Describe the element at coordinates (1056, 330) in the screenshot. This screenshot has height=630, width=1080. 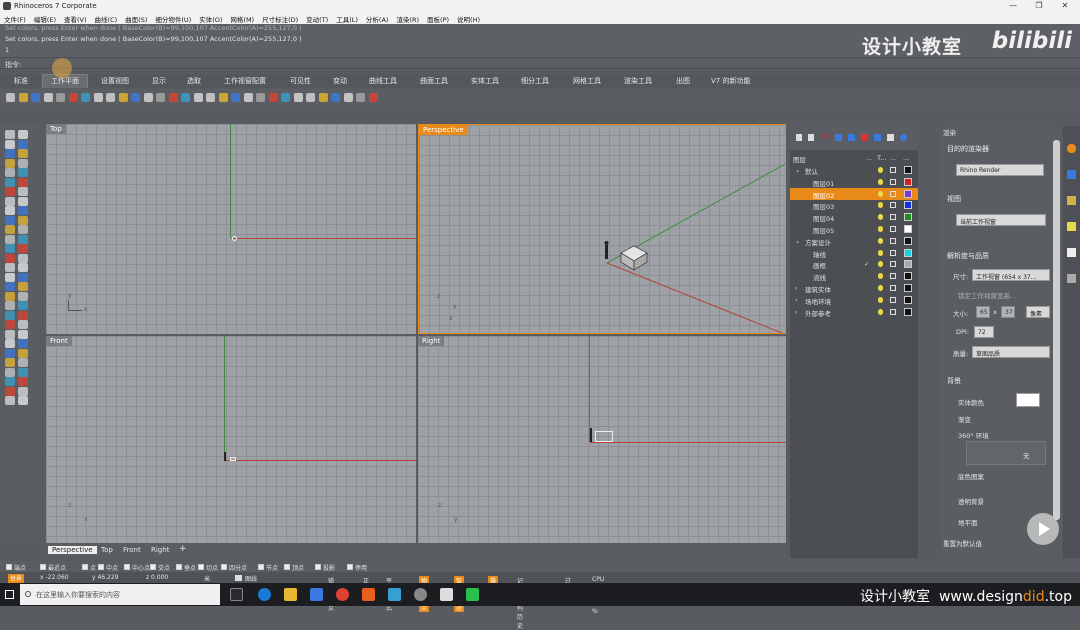
I see `render-panel-scrollbar` at that location.